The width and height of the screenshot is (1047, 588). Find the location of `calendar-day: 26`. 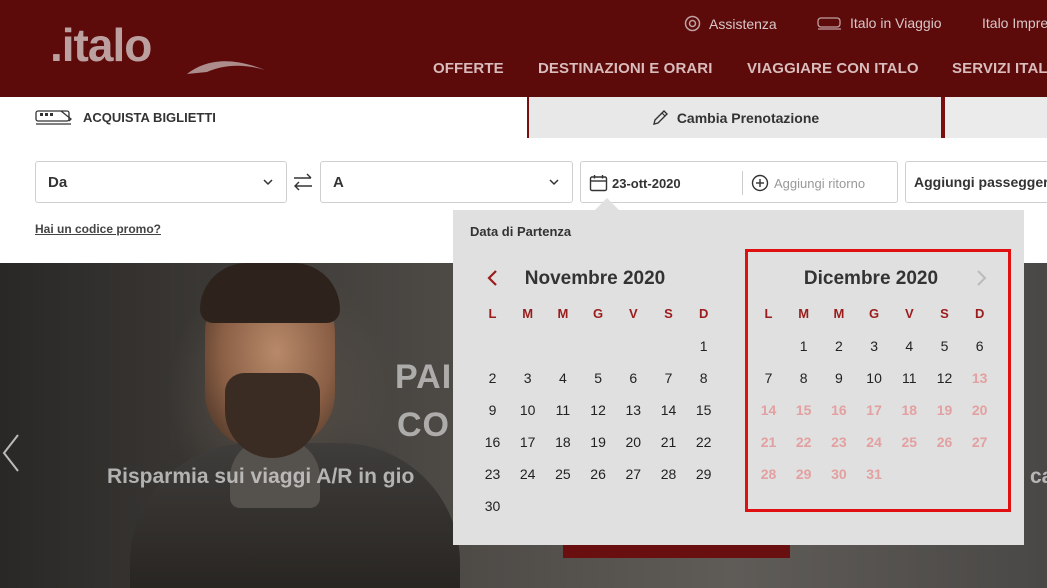

calendar-day: 26 is located at coordinates (598, 474).